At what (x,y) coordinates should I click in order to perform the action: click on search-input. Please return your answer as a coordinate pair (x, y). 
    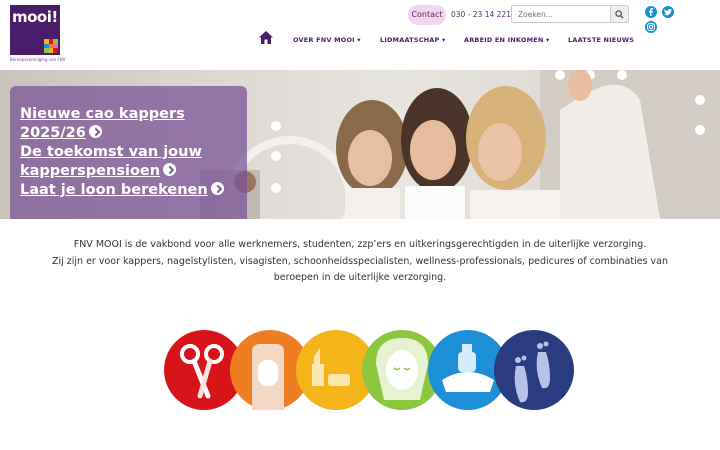
    Looking at the image, I should click on (561, 14).